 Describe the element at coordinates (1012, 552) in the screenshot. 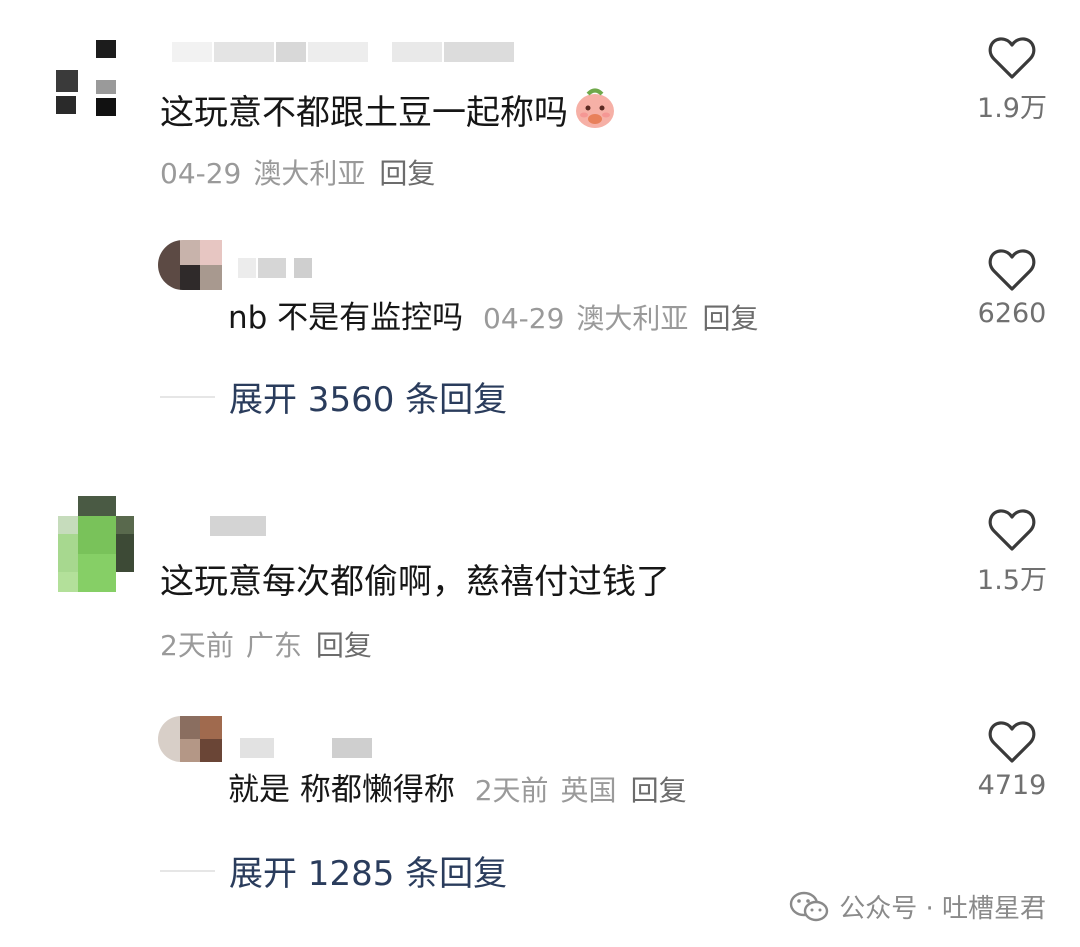

I see `like-button: 1.5万` at that location.